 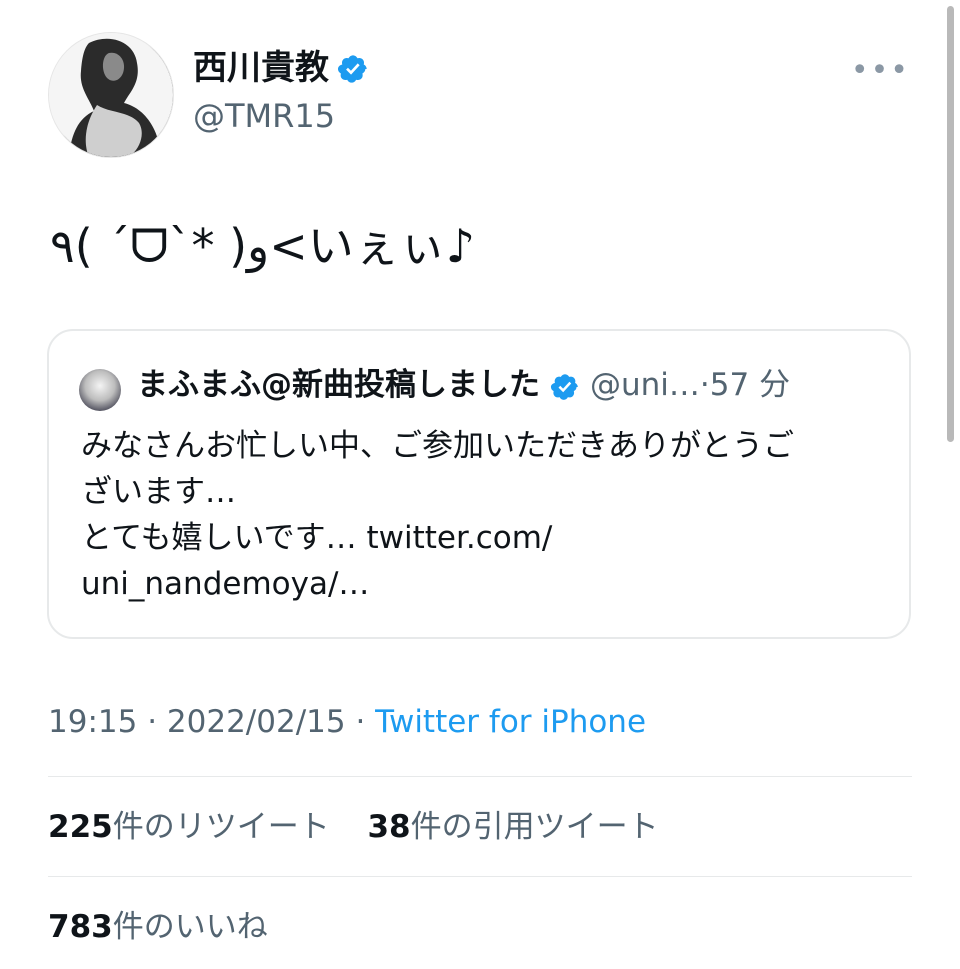 I want to click on more-options-icon: •••, so click(x=880, y=71).